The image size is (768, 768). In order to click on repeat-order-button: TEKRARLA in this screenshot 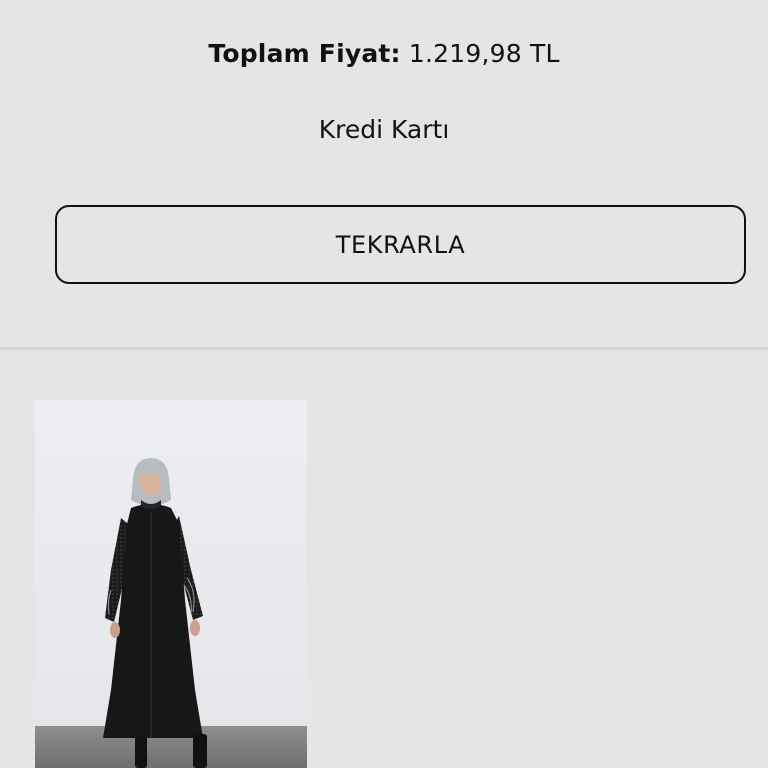, I will do `click(400, 244)`.